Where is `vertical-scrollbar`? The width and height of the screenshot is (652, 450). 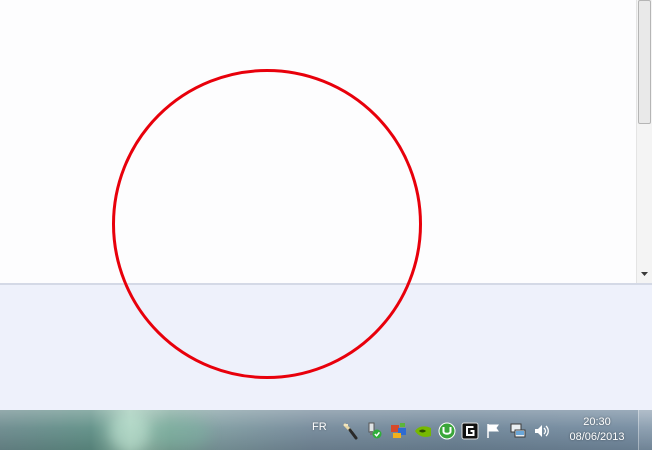
vertical-scrollbar is located at coordinates (644, 141).